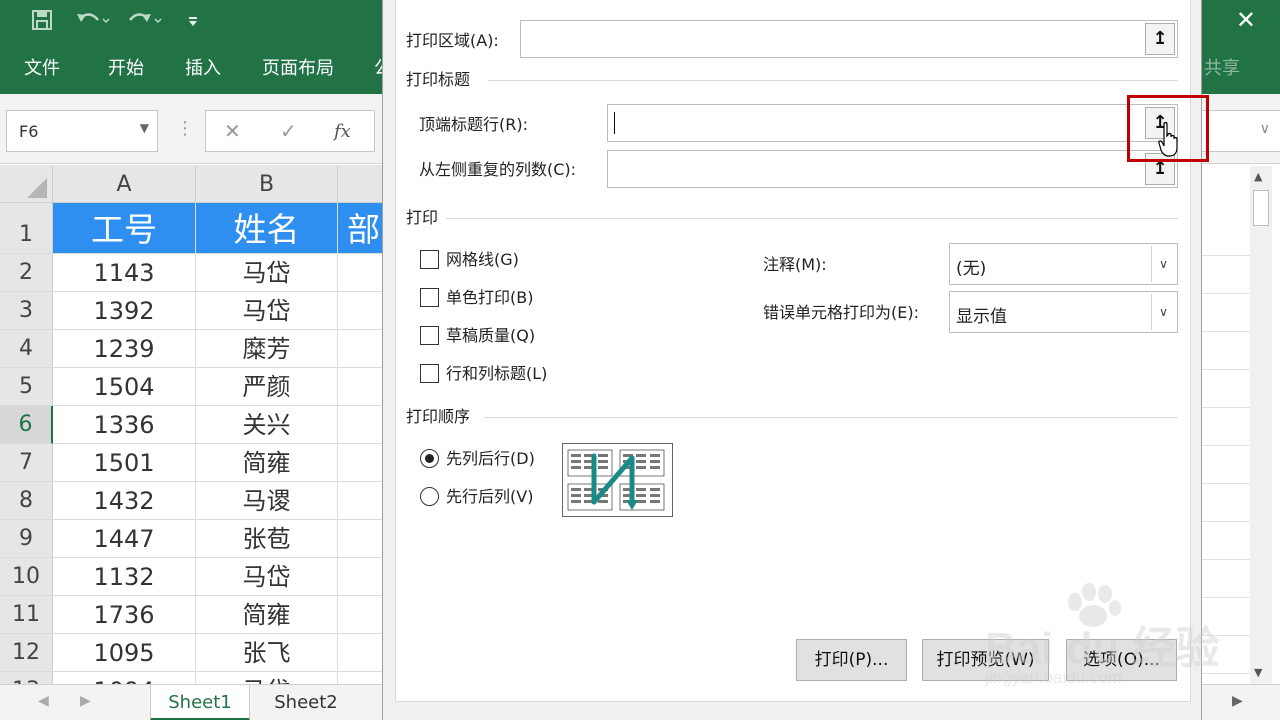 Image resolution: width=1280 pixels, height=720 pixels. Describe the element at coordinates (26, 228) in the screenshot. I see `row-header: 1` at that location.